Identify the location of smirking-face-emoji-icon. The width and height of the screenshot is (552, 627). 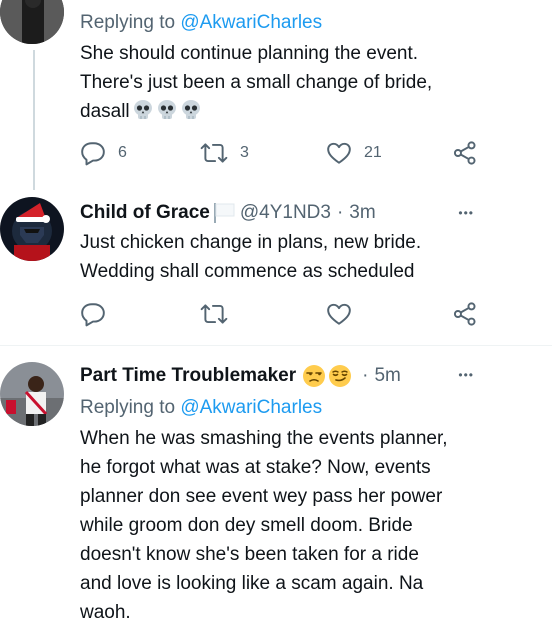
(340, 376).